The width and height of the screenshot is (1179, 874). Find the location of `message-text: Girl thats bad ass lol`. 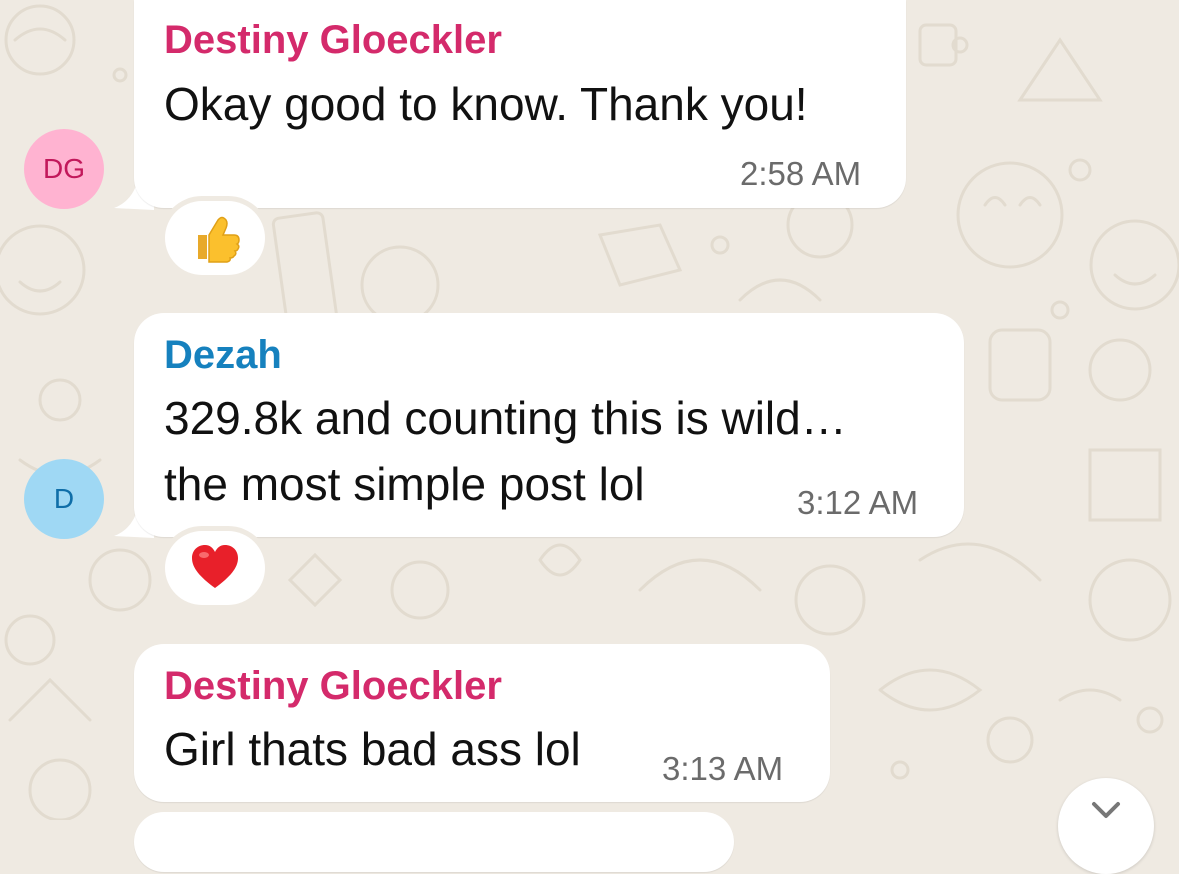

message-text: Girl thats bad ass lol is located at coordinates (372, 749).